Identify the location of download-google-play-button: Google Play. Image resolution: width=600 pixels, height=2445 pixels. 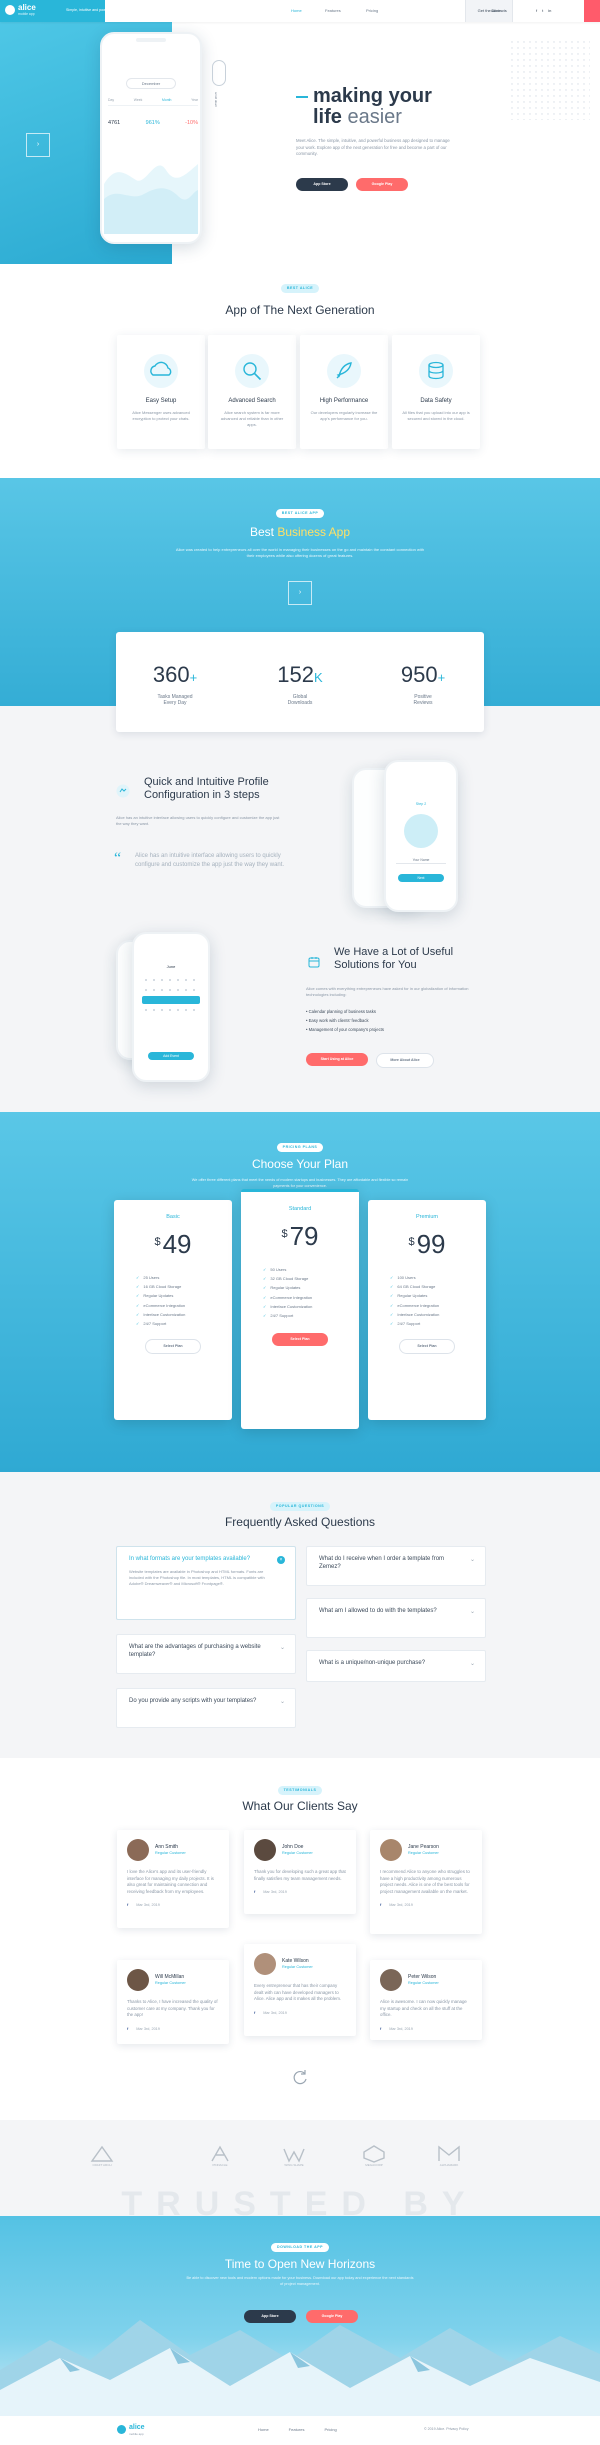
(332, 2316).